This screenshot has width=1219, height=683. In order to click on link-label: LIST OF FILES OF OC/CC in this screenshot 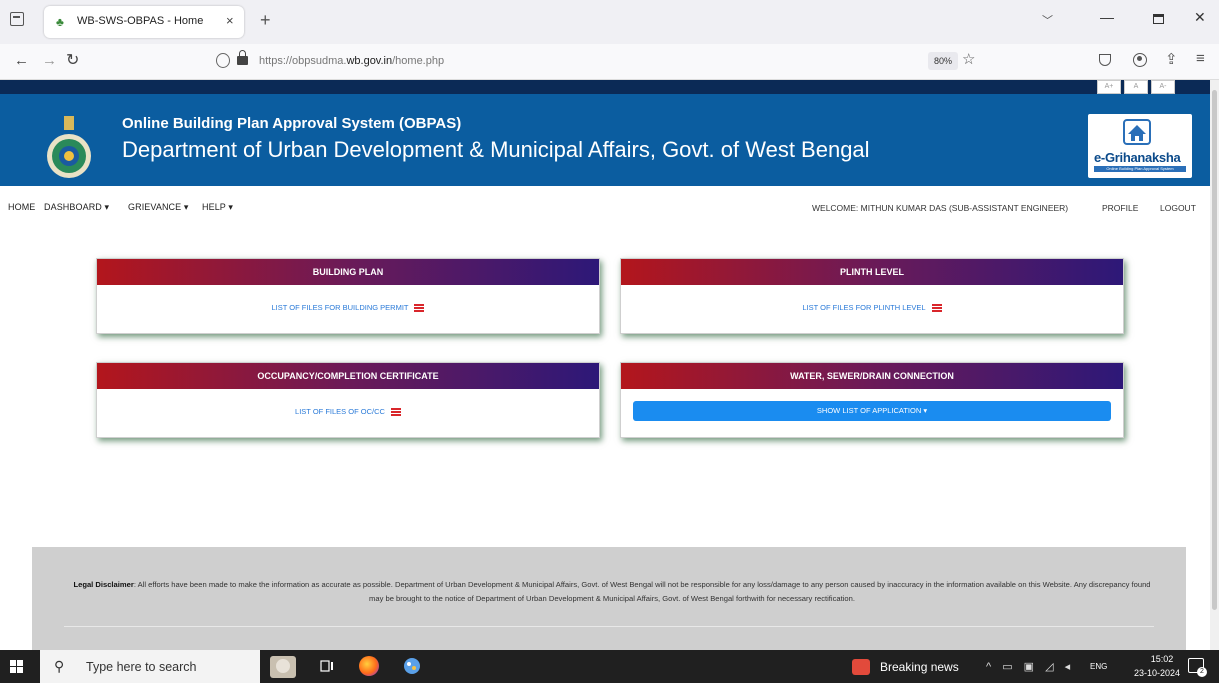, I will do `click(340, 411)`.